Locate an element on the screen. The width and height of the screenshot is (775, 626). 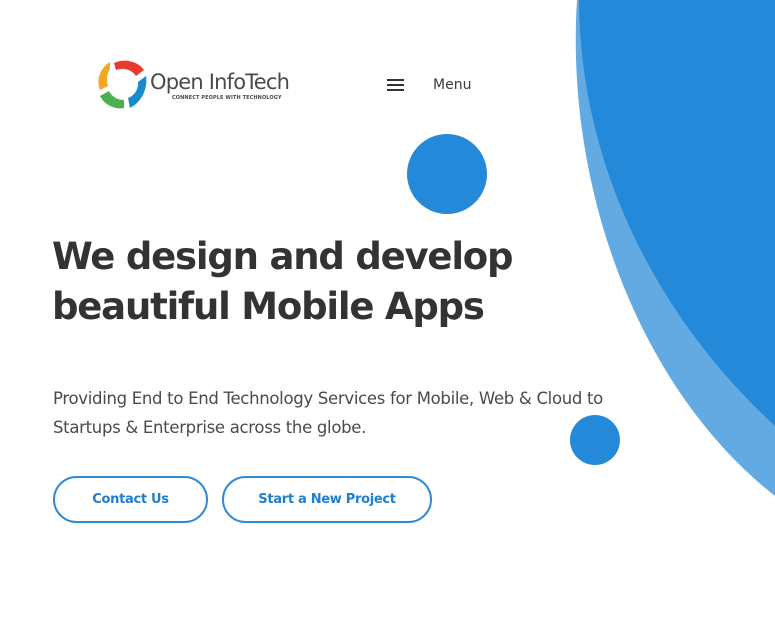
decorative-circle-large is located at coordinates (447, 174).